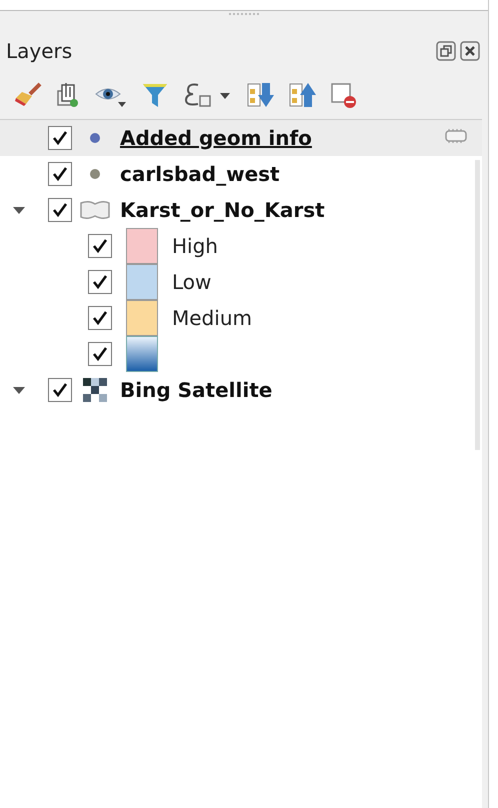 The height and width of the screenshot is (808, 498). What do you see at coordinates (446, 51) in the screenshot?
I see `float-icon` at bounding box center [446, 51].